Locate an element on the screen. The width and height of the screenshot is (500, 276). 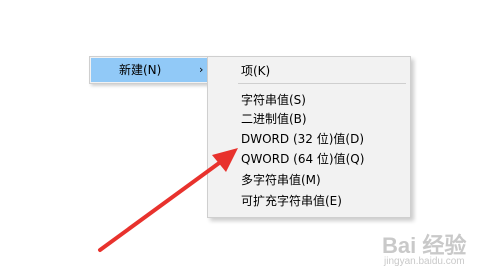
arrow-shaft is located at coordinates (163, 204).